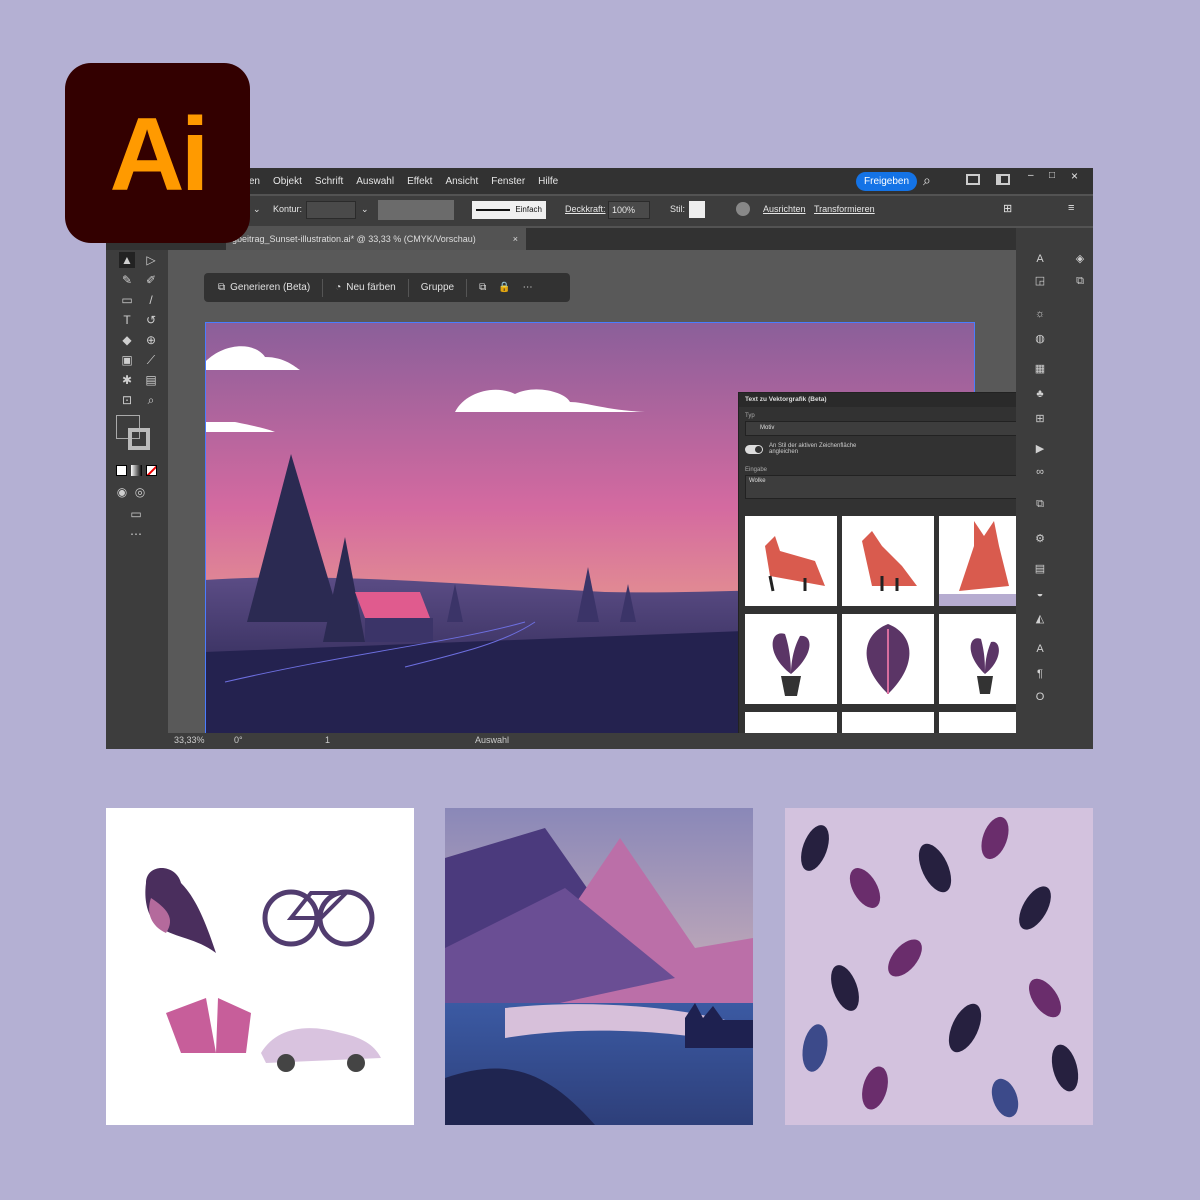 The height and width of the screenshot is (1200, 1200). What do you see at coordinates (139, 439) in the screenshot?
I see `stroke-swatch` at bounding box center [139, 439].